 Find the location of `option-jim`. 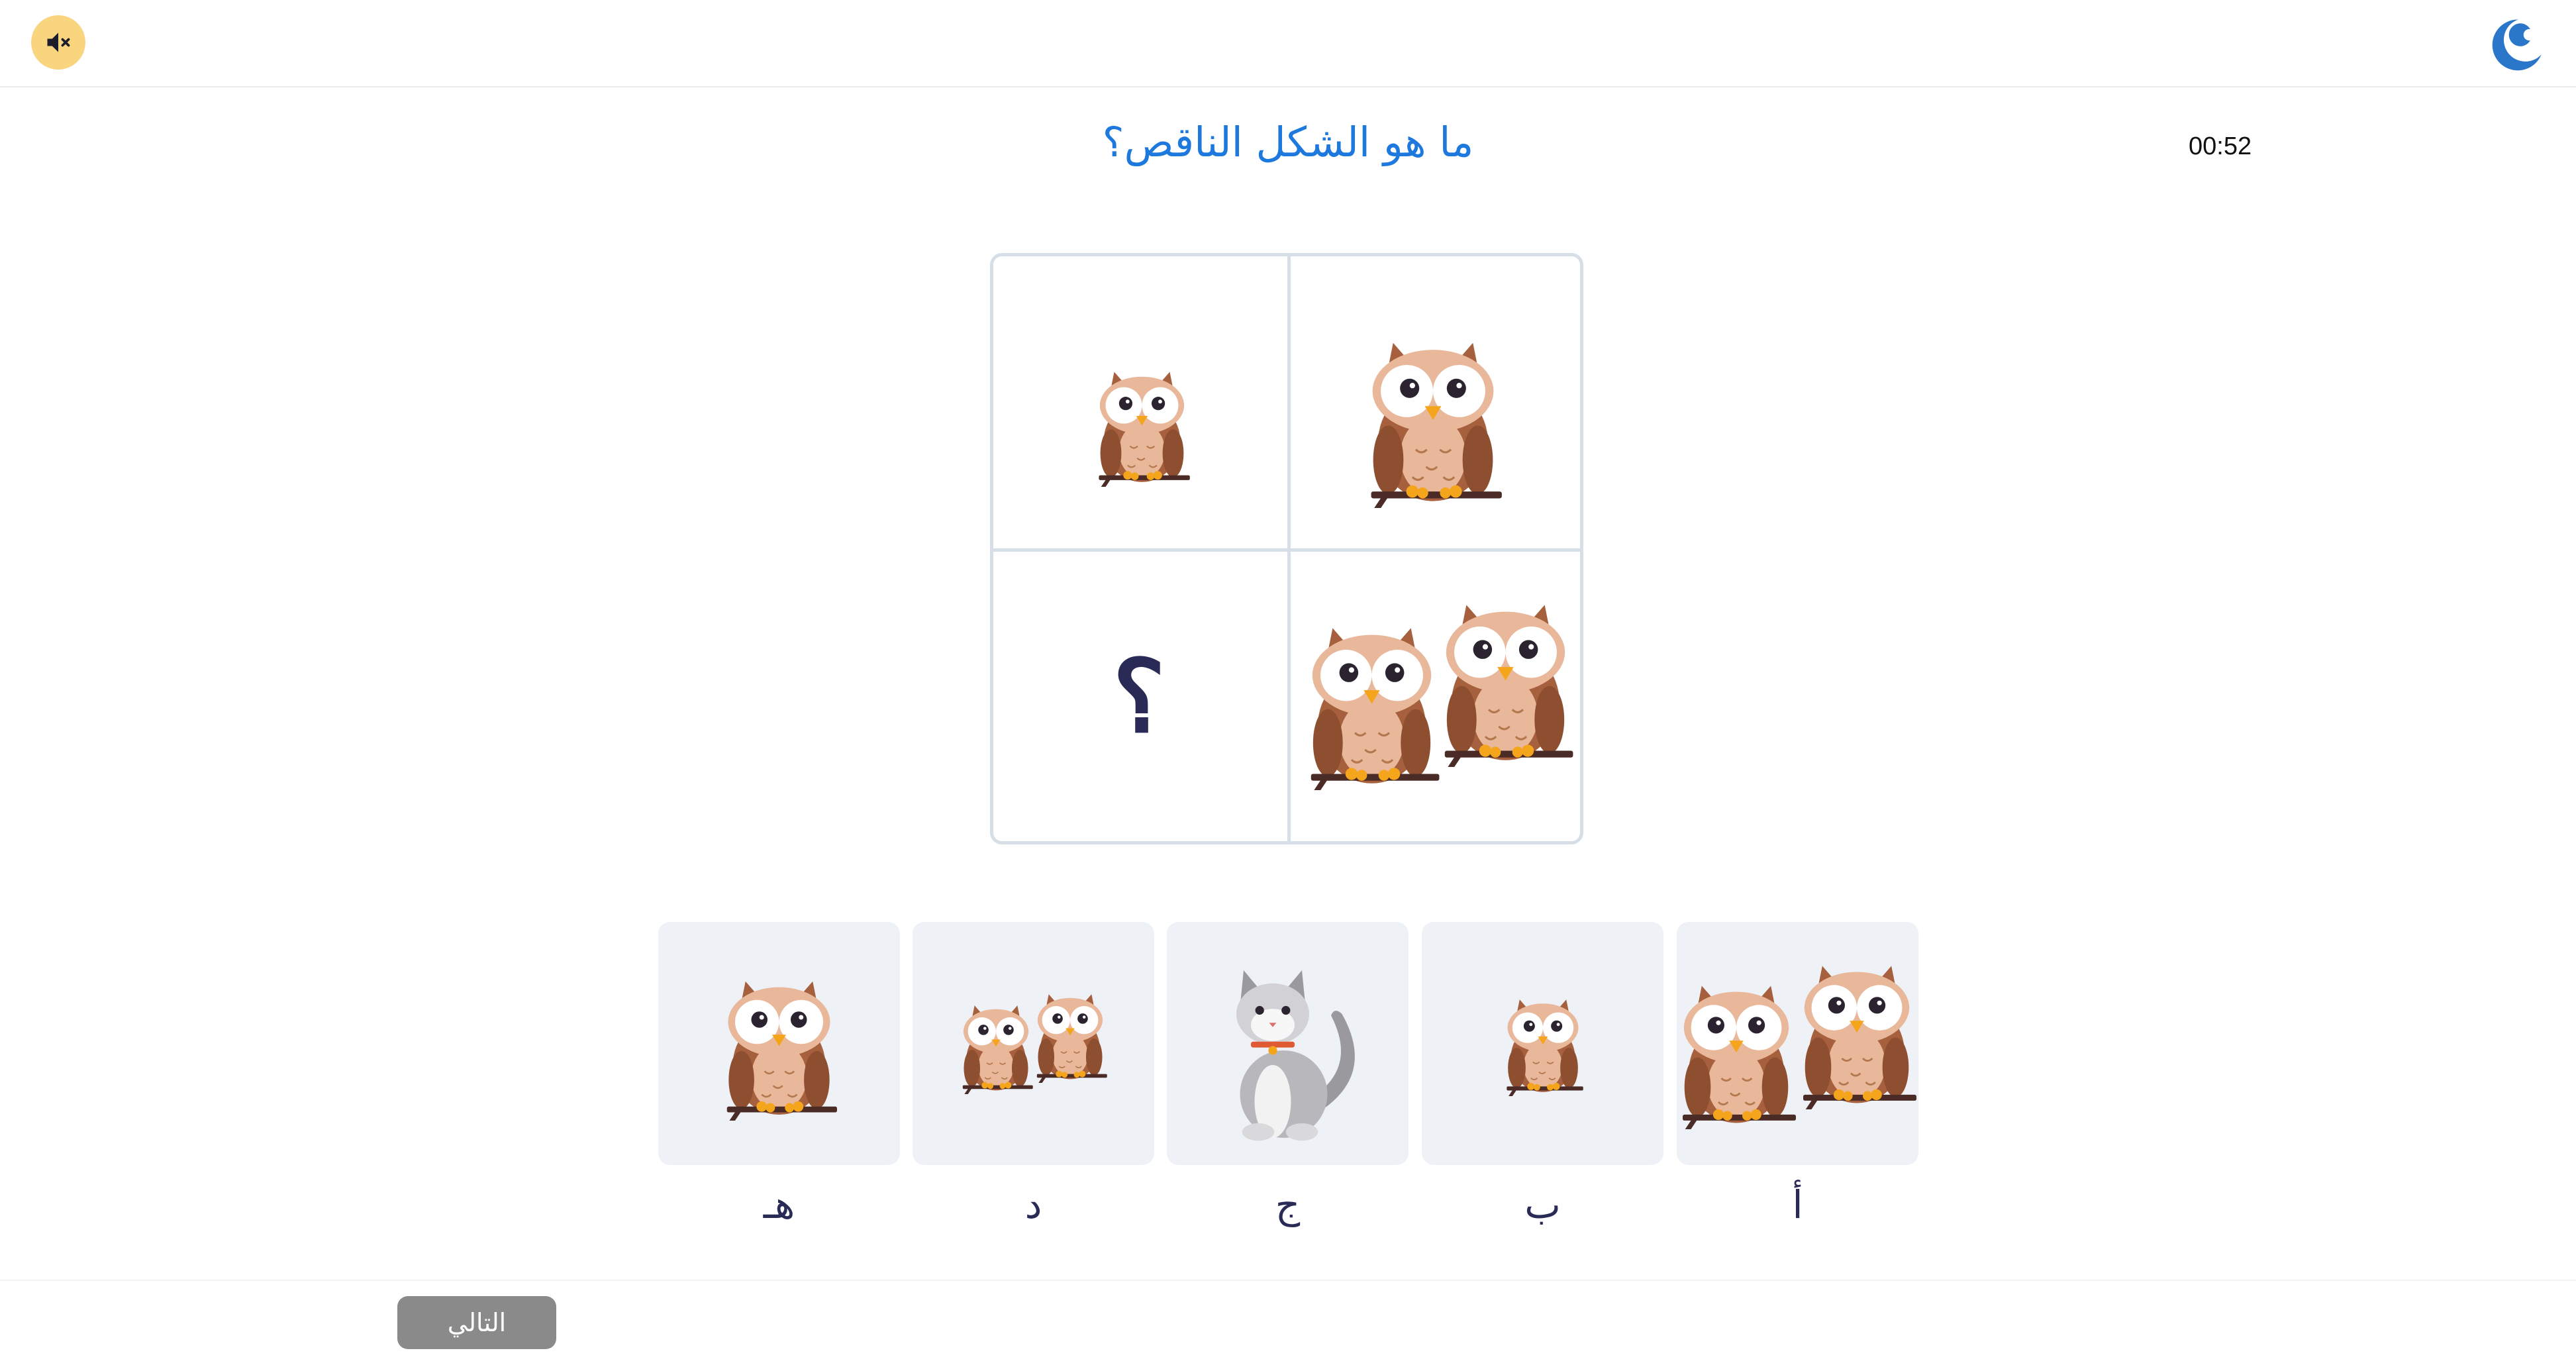

option-jim is located at coordinates (1288, 1043).